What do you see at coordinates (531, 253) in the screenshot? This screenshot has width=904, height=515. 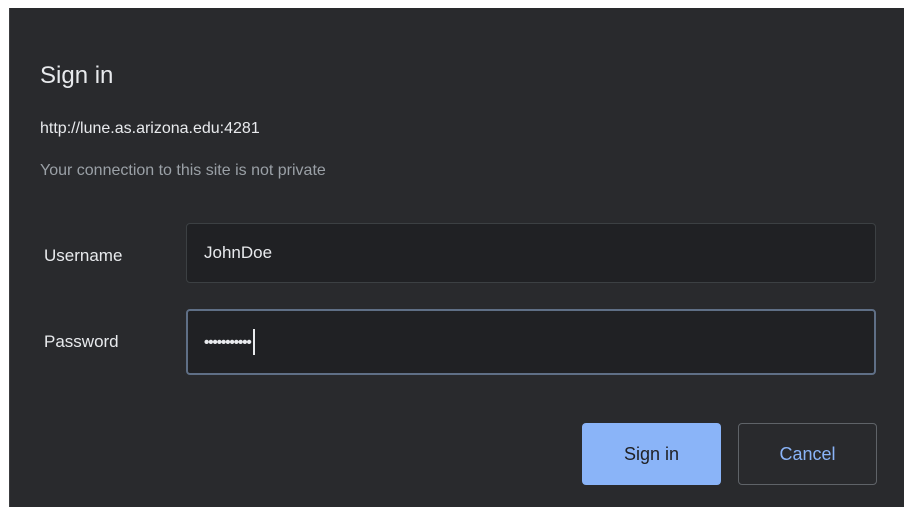 I see `username-input: JohnDoe` at bounding box center [531, 253].